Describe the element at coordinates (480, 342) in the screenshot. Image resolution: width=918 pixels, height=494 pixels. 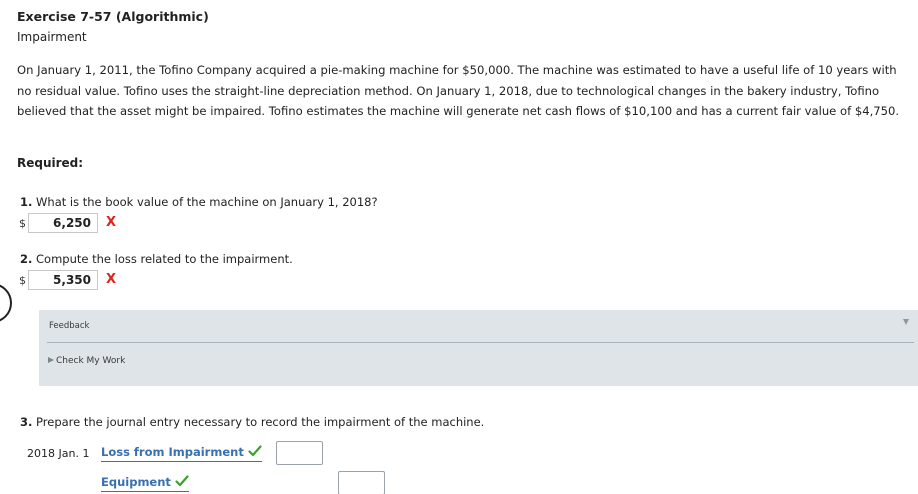
I see `feedback-divider` at that location.